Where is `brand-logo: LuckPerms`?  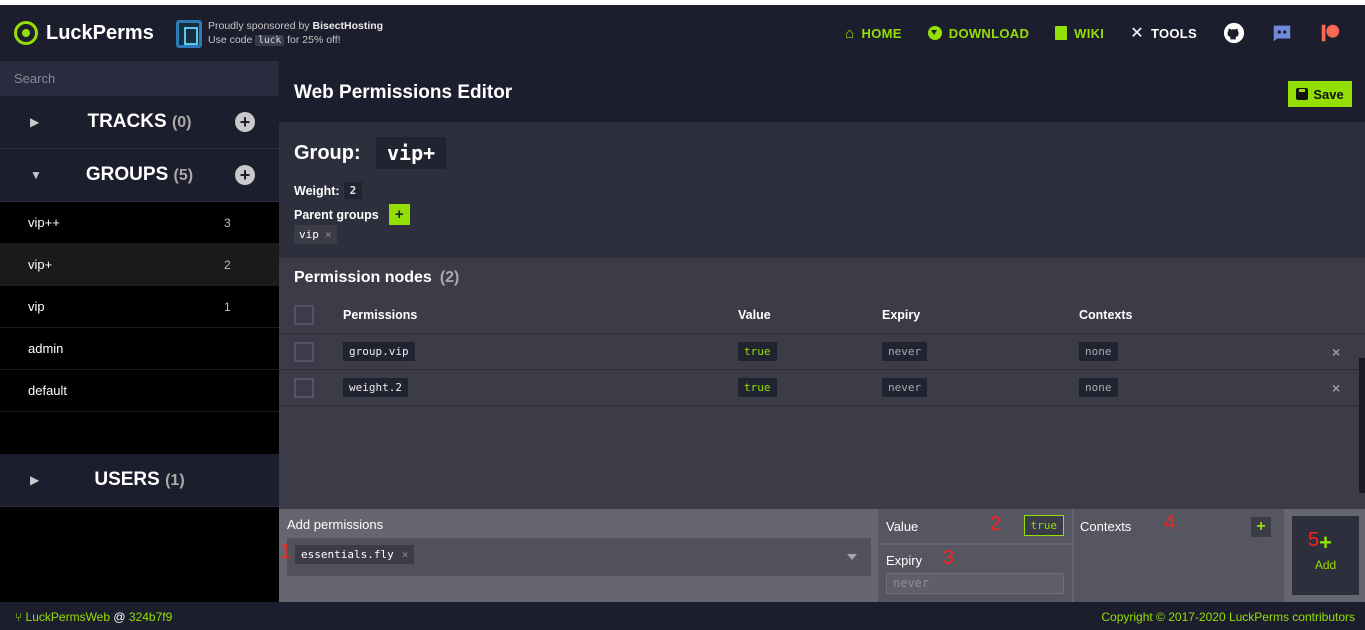
brand-logo: LuckPerms is located at coordinates (84, 33).